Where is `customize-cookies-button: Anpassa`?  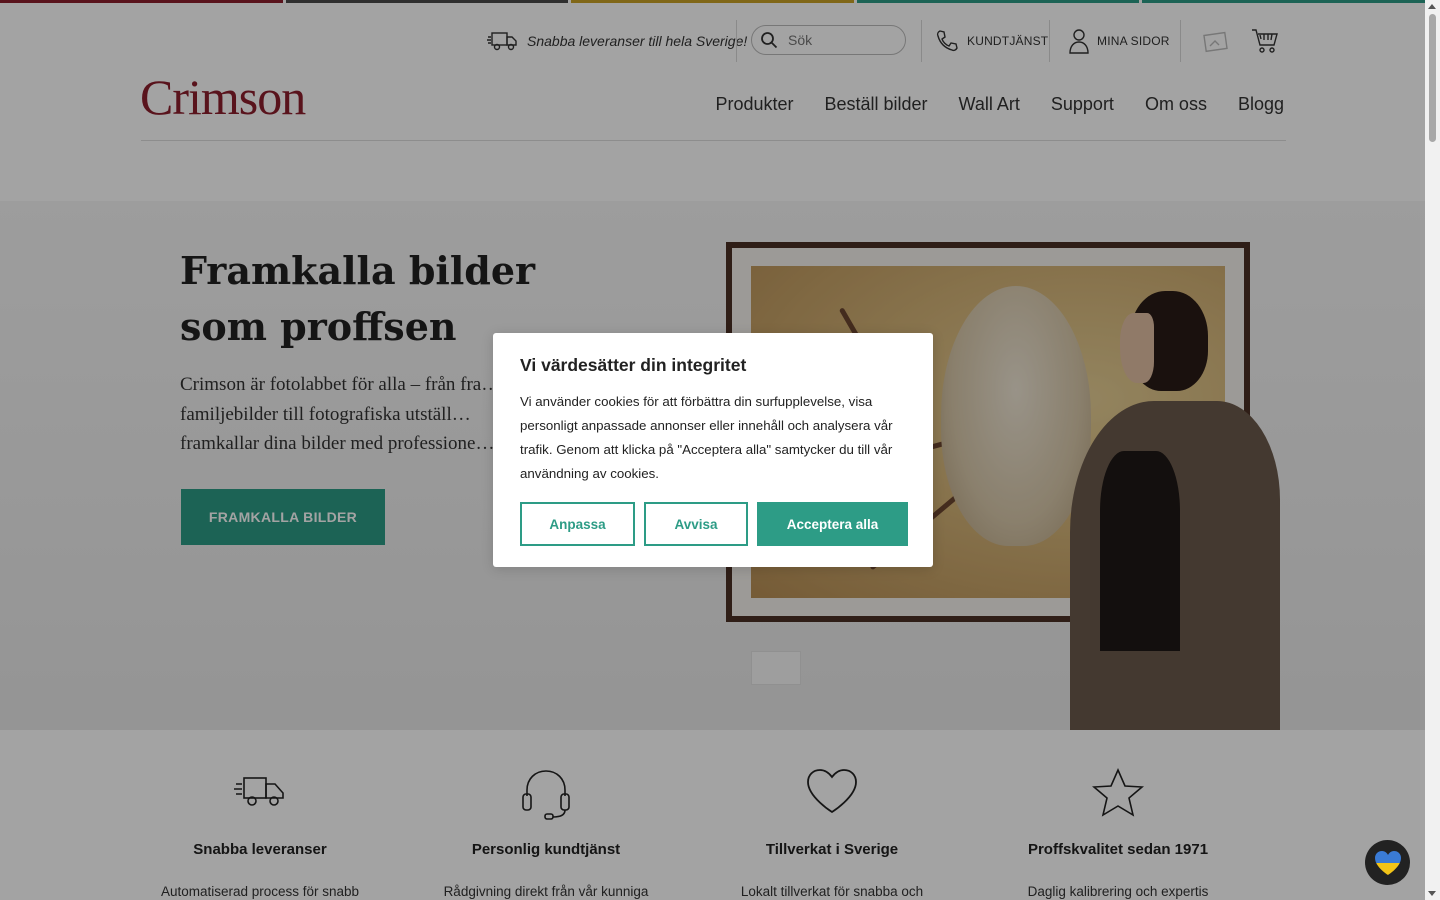 customize-cookies-button: Anpassa is located at coordinates (577, 524).